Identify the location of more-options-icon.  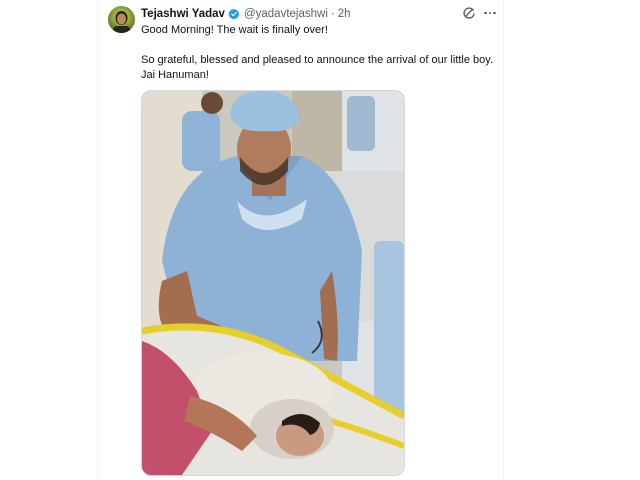
(490, 13).